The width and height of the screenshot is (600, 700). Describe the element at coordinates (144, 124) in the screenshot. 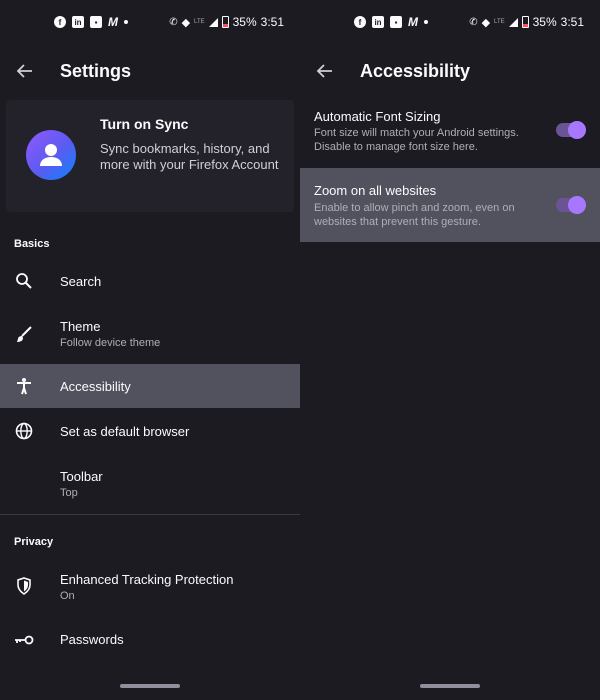

I see `sync-title: Turn on Sync` at that location.